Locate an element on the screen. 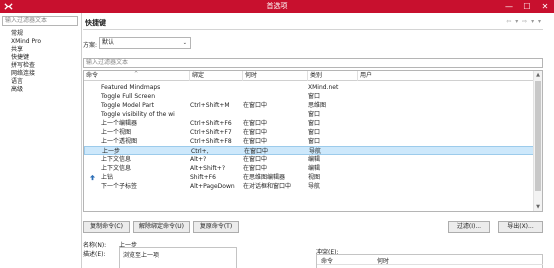 This screenshot has width=554, height=268. sidebar-item-general: 常规 is located at coordinates (26, 34).